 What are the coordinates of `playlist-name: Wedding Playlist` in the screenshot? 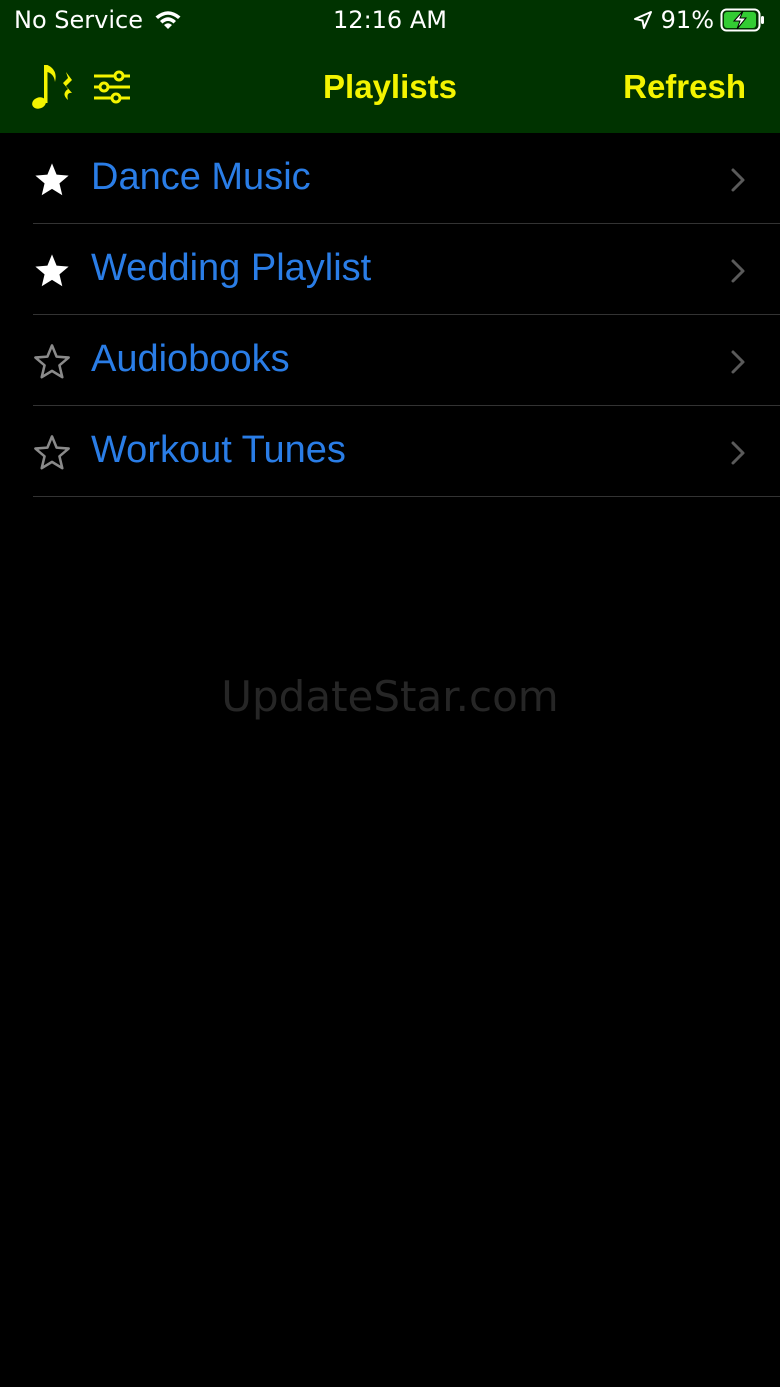 It's located at (231, 268).